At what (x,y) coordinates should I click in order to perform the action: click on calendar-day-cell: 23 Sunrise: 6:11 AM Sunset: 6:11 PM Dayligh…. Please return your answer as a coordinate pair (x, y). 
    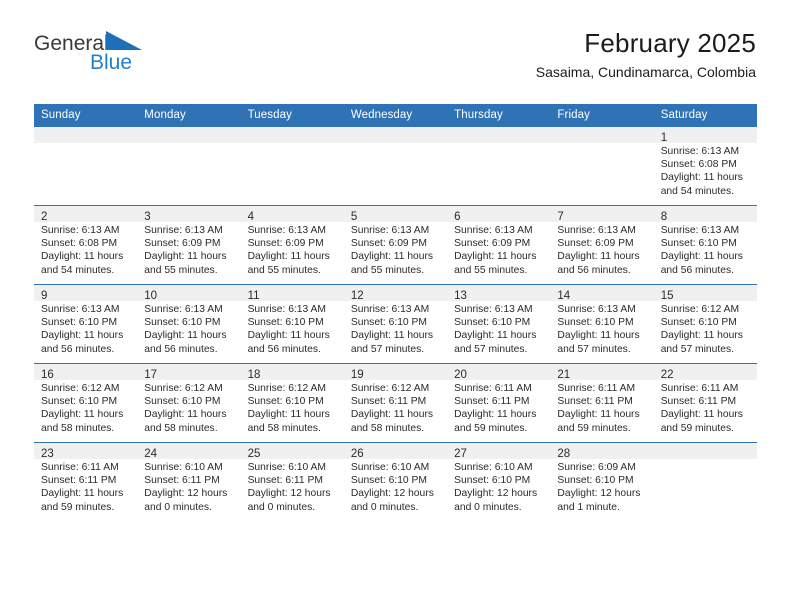
    Looking at the image, I should click on (86, 481).